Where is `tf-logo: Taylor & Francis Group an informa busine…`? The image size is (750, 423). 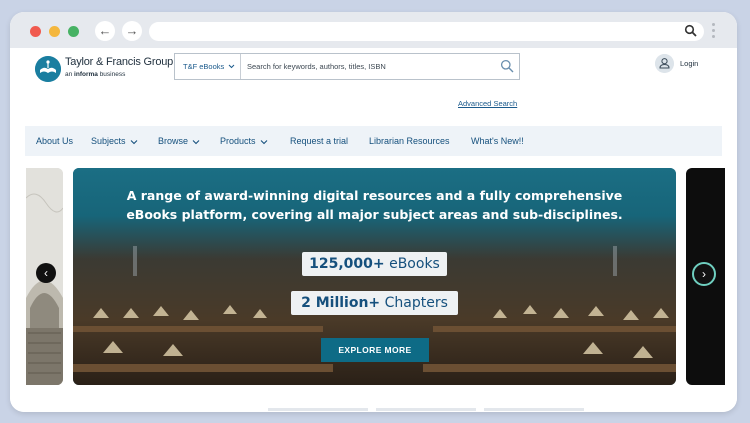 tf-logo: Taylor & Francis Group an informa busine… is located at coordinates (105, 69).